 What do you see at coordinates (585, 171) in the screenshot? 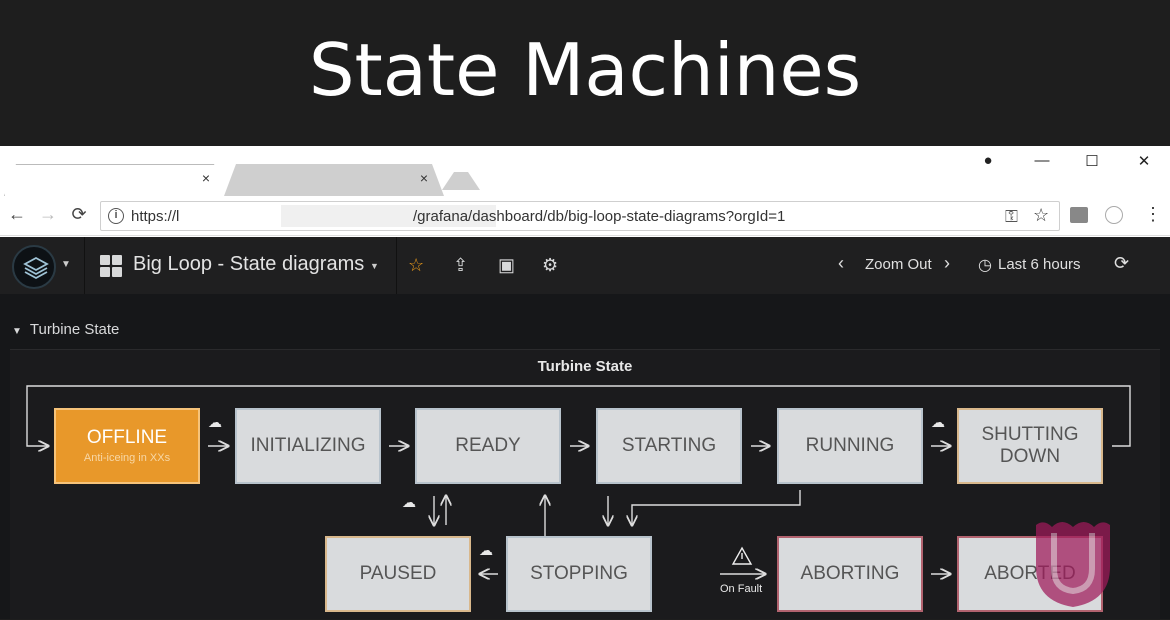
I see `tab-strip: × × ● — ☐ ✕` at bounding box center [585, 171].